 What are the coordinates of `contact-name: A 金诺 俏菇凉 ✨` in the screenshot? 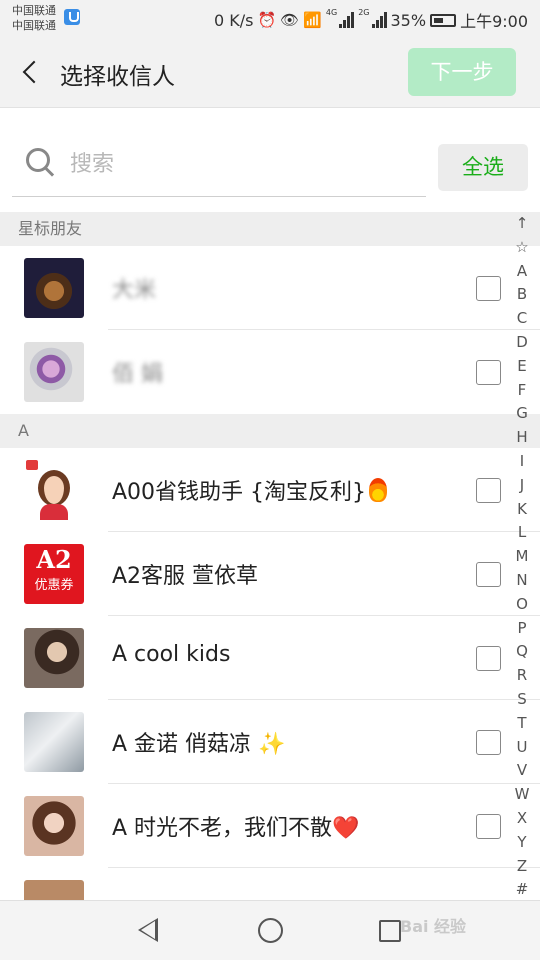 It's located at (199, 744).